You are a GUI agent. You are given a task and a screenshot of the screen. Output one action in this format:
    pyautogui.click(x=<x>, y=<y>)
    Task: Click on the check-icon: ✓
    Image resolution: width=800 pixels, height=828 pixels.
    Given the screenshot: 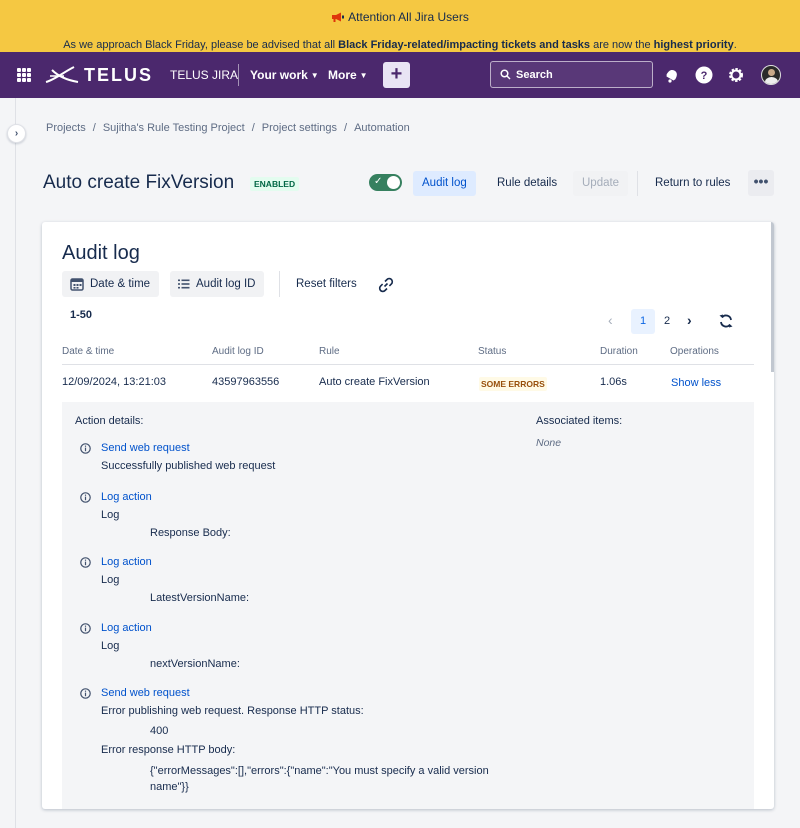 What is the action you would take?
    pyautogui.click(x=378, y=181)
    